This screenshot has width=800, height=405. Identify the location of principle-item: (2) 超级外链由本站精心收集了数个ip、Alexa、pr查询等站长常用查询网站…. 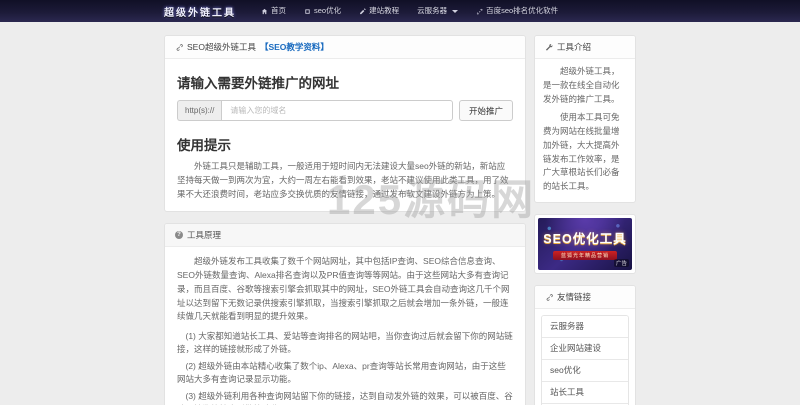
(341, 372).